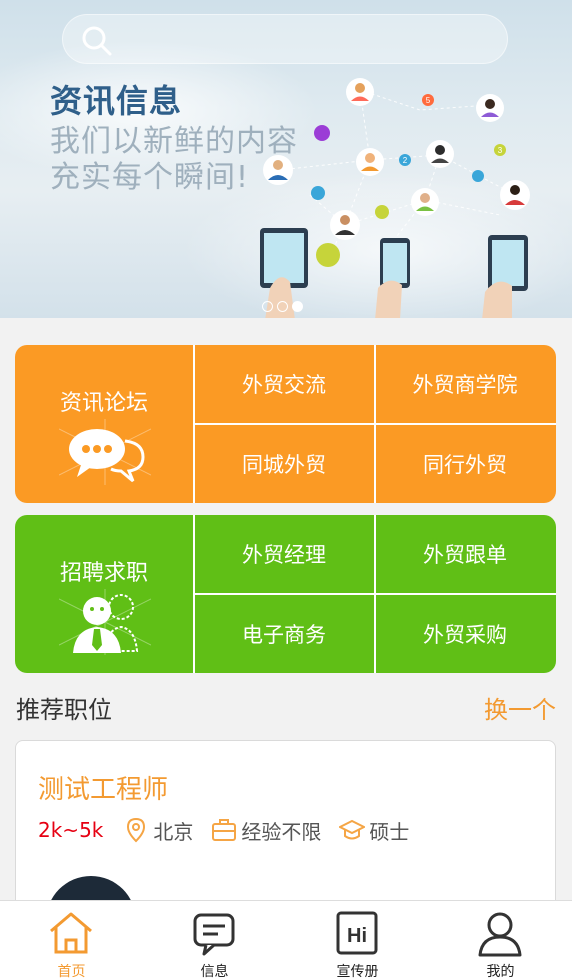 This screenshot has height=980, width=572. What do you see at coordinates (136, 830) in the screenshot?
I see `location-pin-icon` at bounding box center [136, 830].